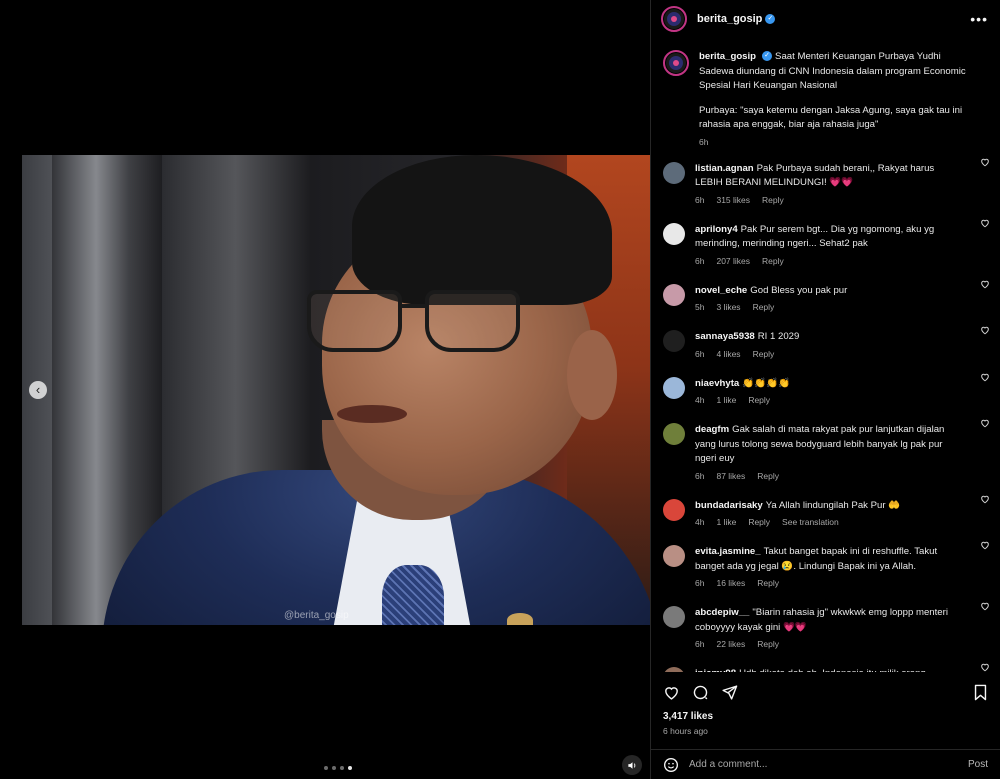 This screenshot has height=779, width=1000. Describe the element at coordinates (728, 551) in the screenshot. I see `commenter-username: evita.jasmine_` at that location.